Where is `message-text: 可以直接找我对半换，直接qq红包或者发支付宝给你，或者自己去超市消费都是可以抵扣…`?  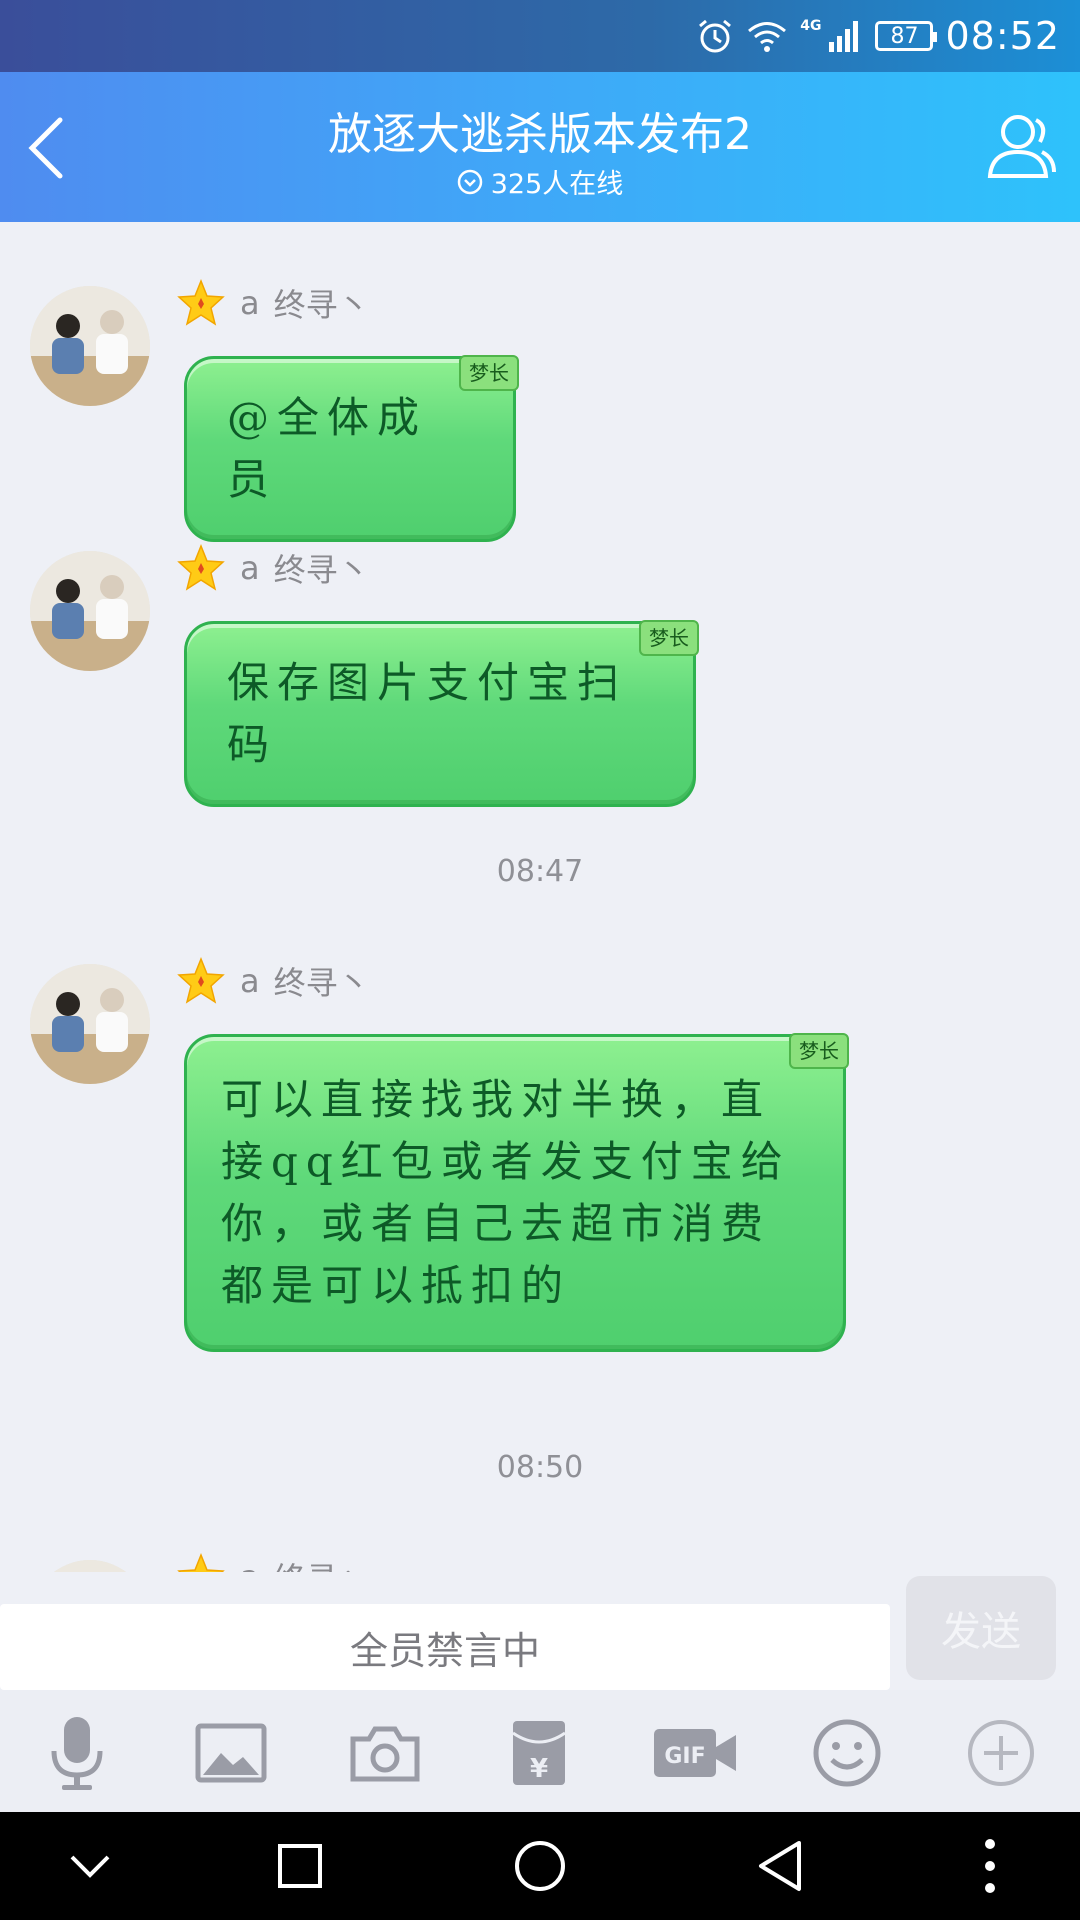 message-text: 可以直接找我对半换，直接qq红包或者发支付宝给你，或者自己去超市消费都是可以抵扣… is located at coordinates (506, 1192).